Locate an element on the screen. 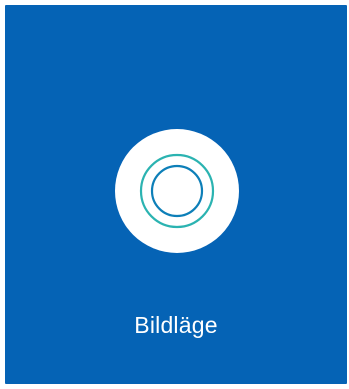  tile-label: Bildläge is located at coordinates (176, 325).